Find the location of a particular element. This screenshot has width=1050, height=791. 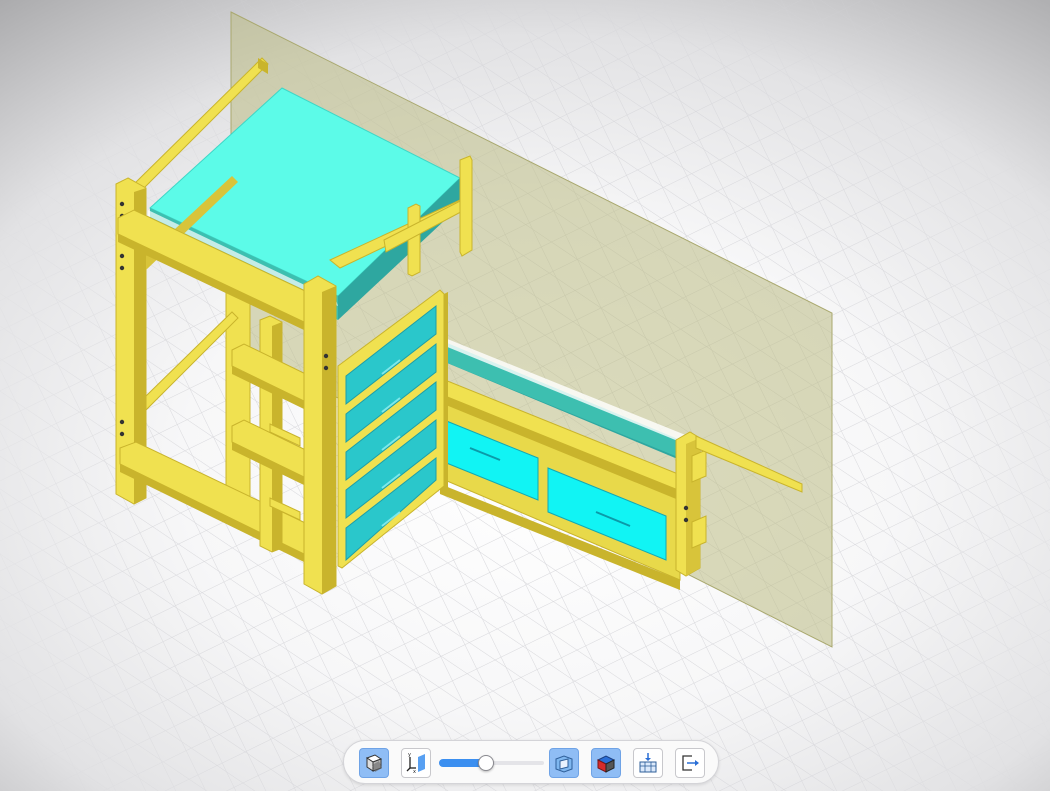

section-view-icon is located at coordinates (564, 764).